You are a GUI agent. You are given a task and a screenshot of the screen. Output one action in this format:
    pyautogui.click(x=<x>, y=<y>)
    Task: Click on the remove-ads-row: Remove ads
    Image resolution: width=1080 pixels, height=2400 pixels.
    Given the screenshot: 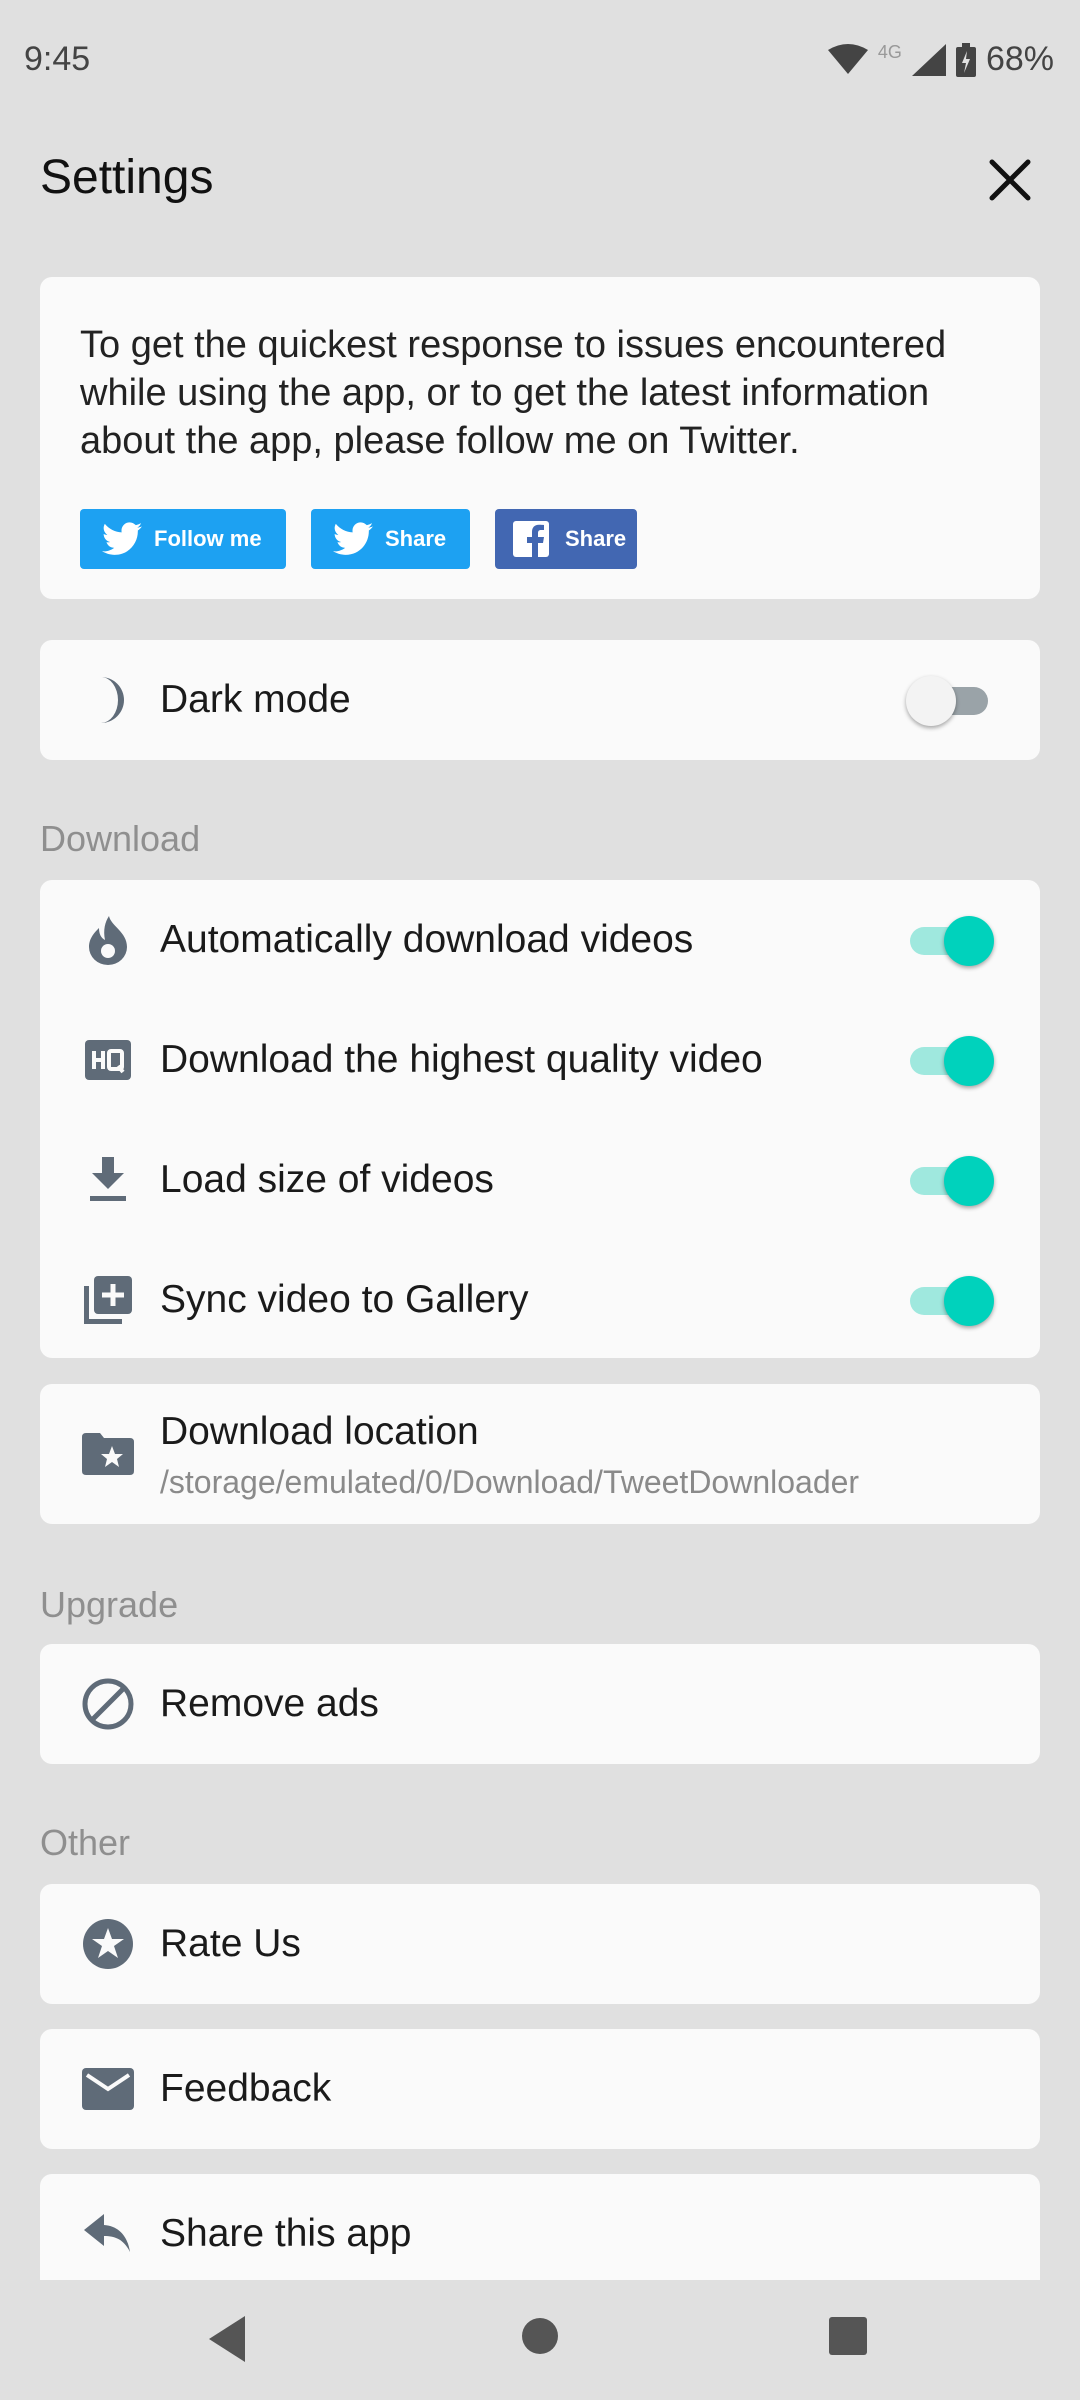 What is the action you would take?
    pyautogui.click(x=540, y=1704)
    